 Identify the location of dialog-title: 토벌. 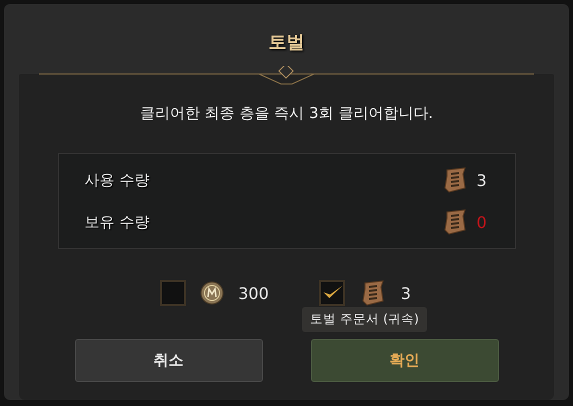
(286, 42).